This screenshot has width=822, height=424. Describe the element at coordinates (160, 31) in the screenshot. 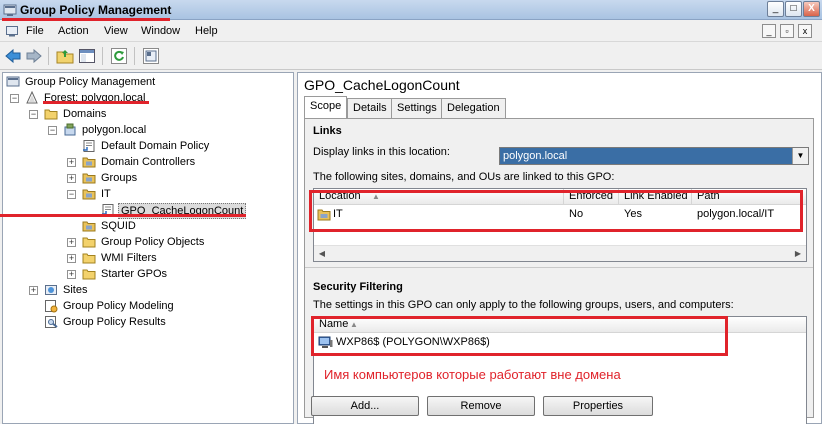

I see `menu-window: Window` at that location.